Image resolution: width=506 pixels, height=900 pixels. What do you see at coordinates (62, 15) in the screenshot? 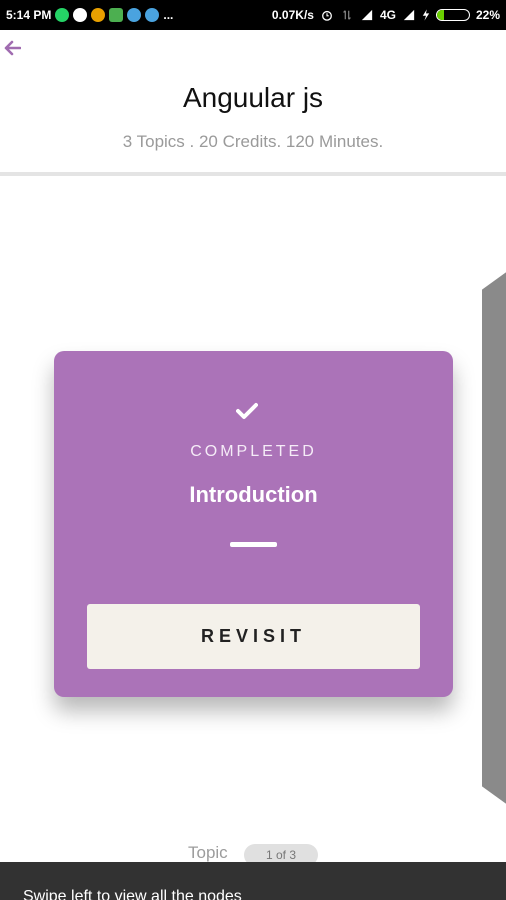
I see `whatsapp-icon` at bounding box center [62, 15].